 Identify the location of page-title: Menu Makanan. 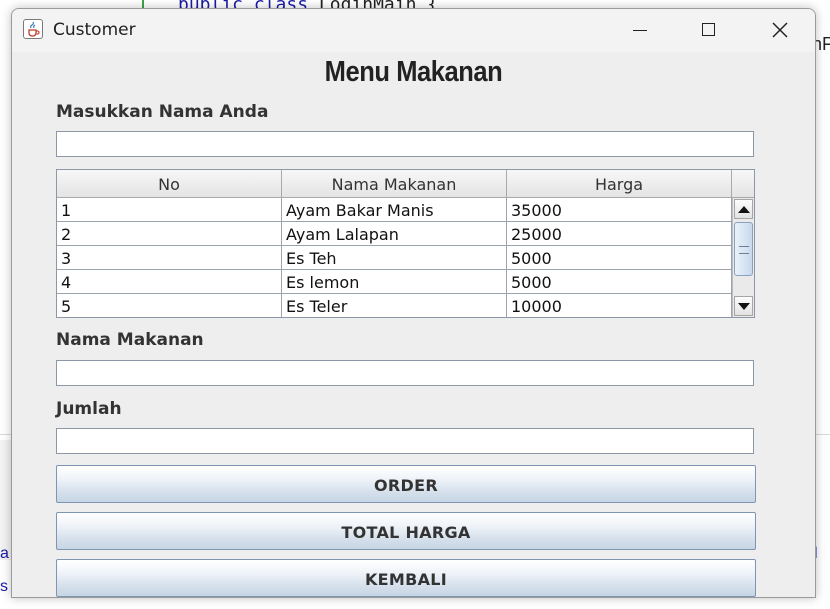
(413, 72).